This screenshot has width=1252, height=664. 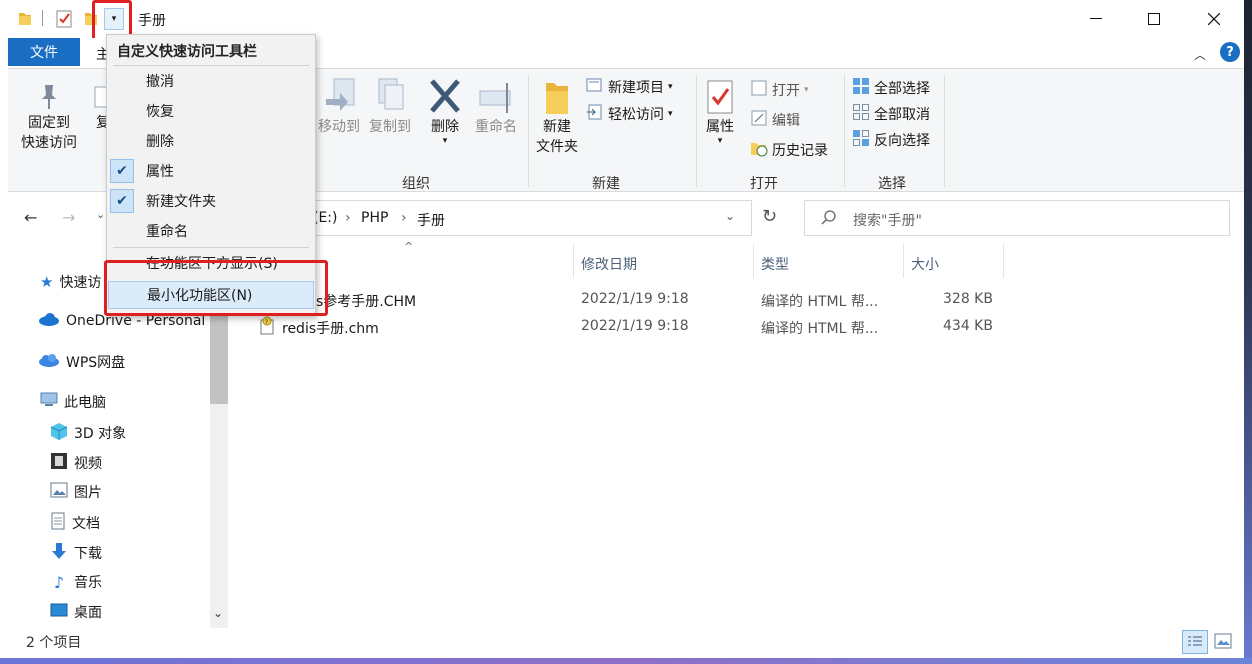 I want to click on sidebar-item-this-pc: 此电脑, so click(x=73, y=402).